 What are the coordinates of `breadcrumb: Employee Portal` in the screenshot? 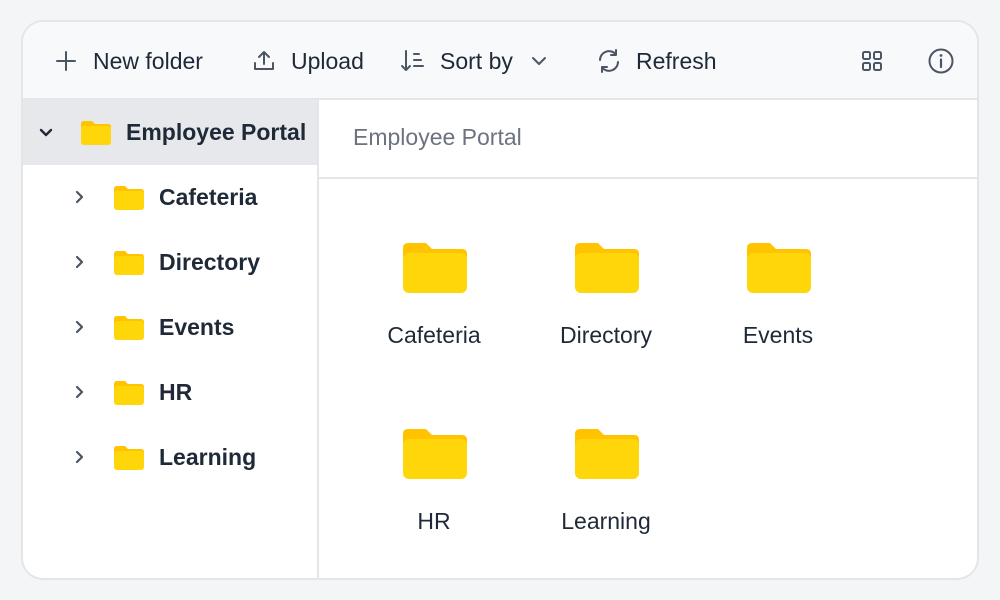 It's located at (648, 139).